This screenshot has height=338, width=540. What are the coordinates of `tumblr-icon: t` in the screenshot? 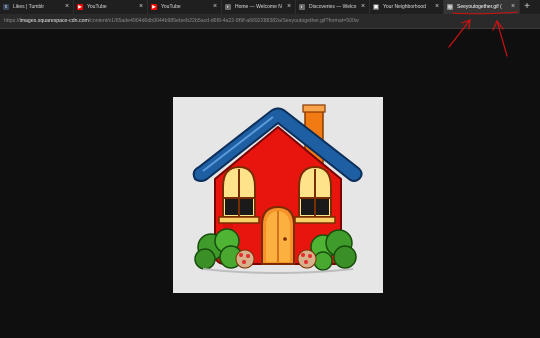 It's located at (6, 7).